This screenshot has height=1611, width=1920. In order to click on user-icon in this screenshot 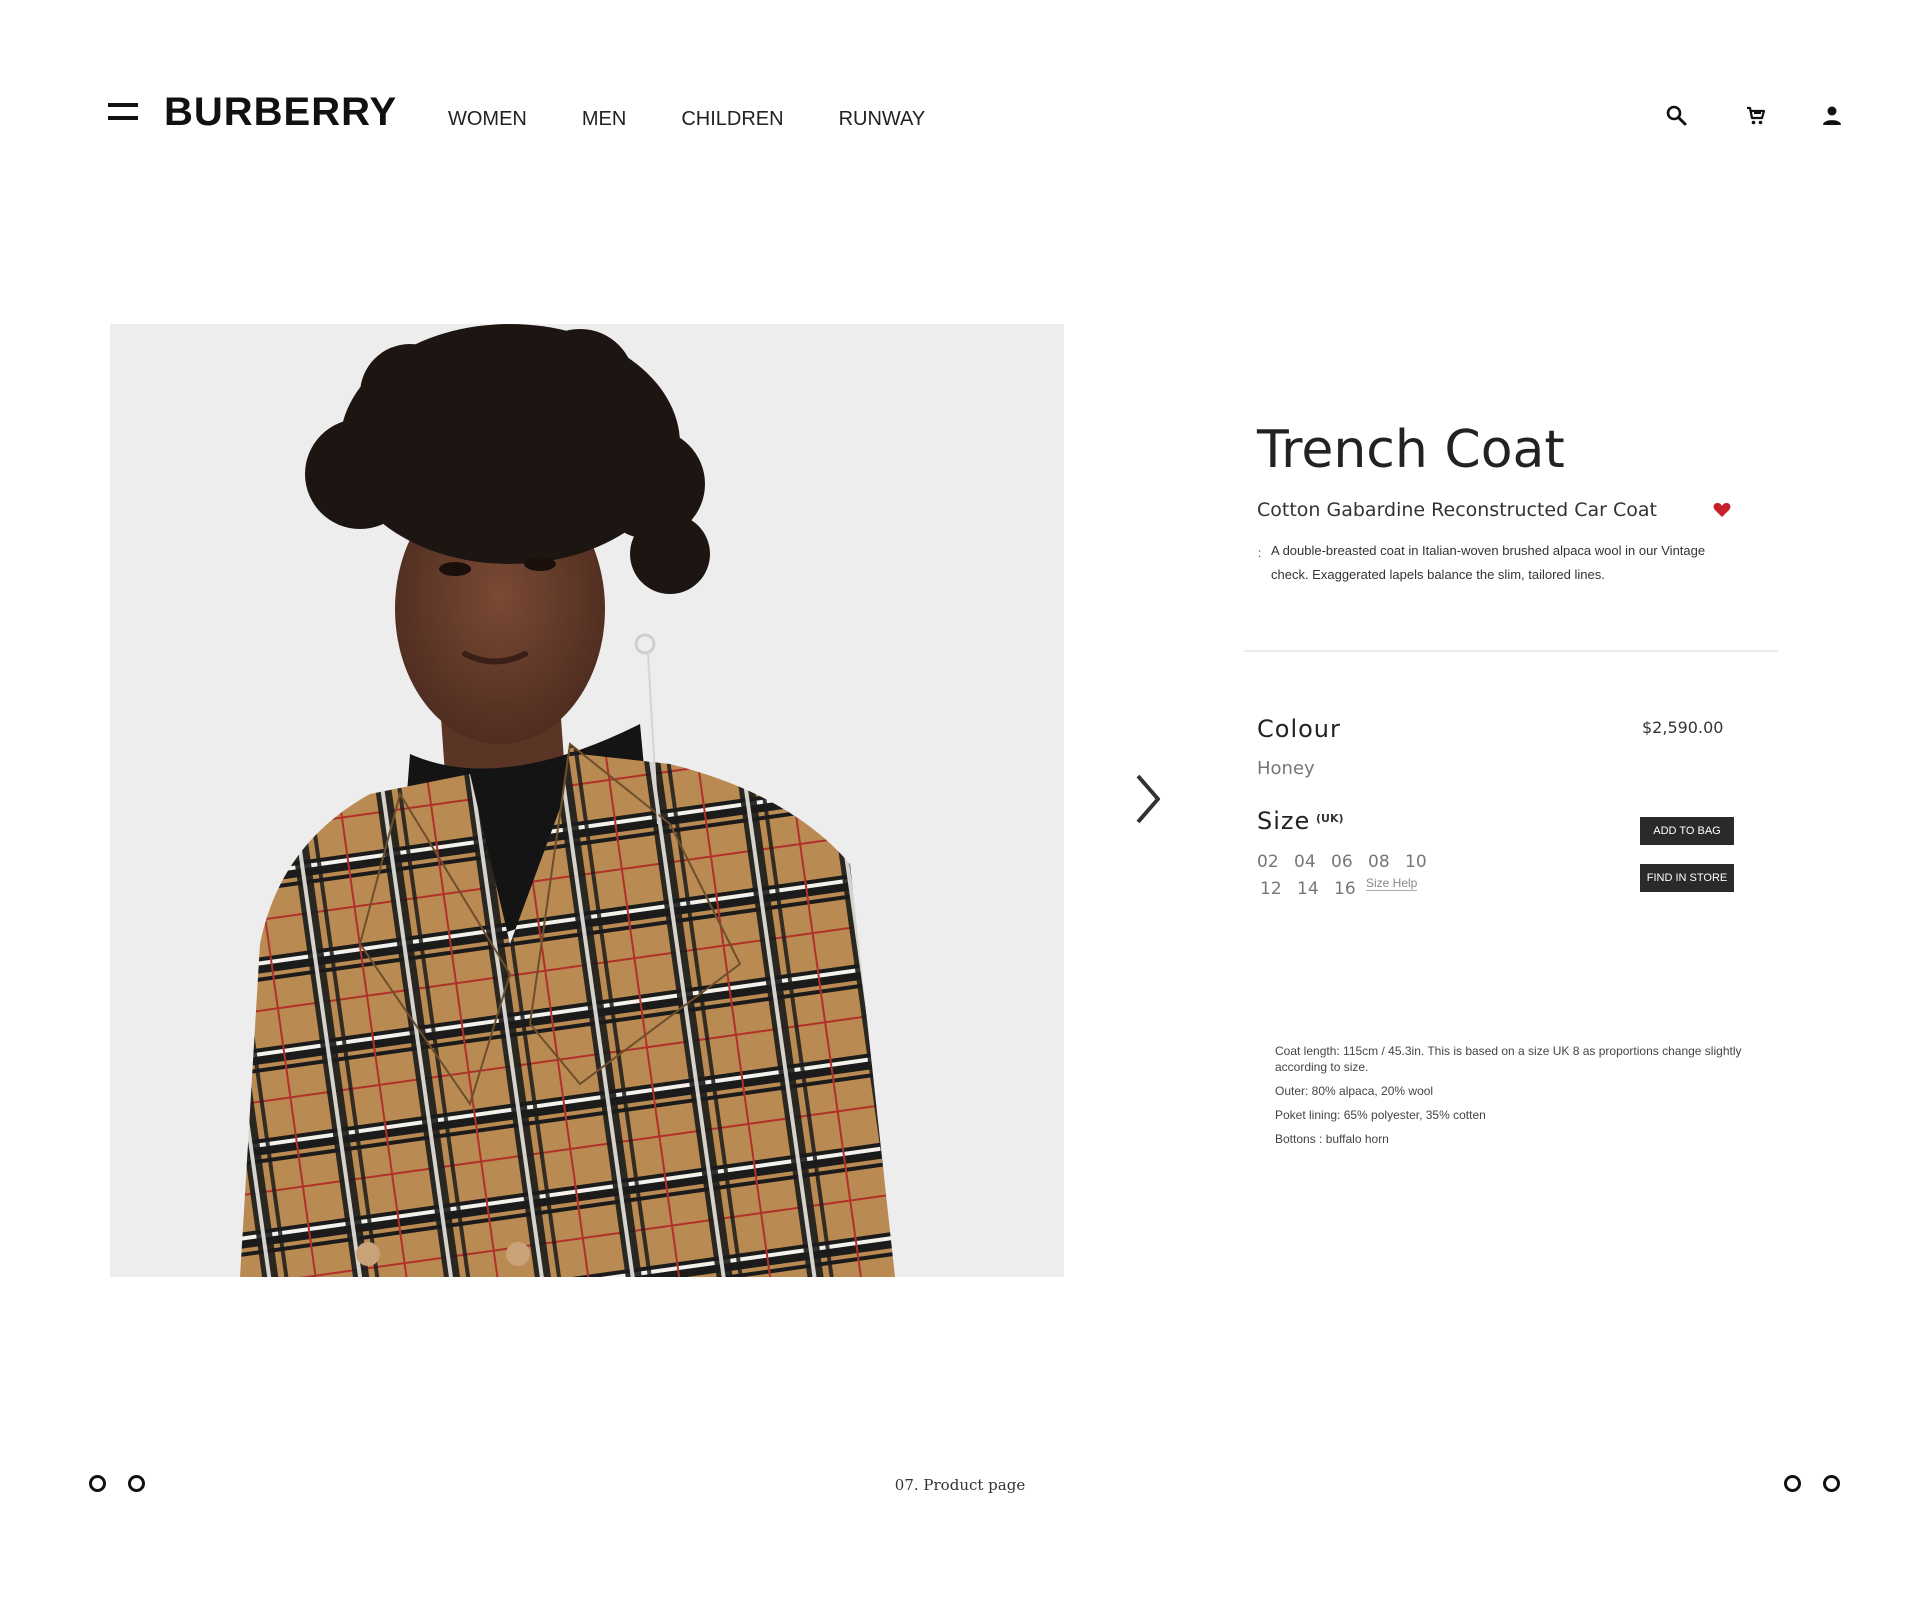, I will do `click(1832, 116)`.